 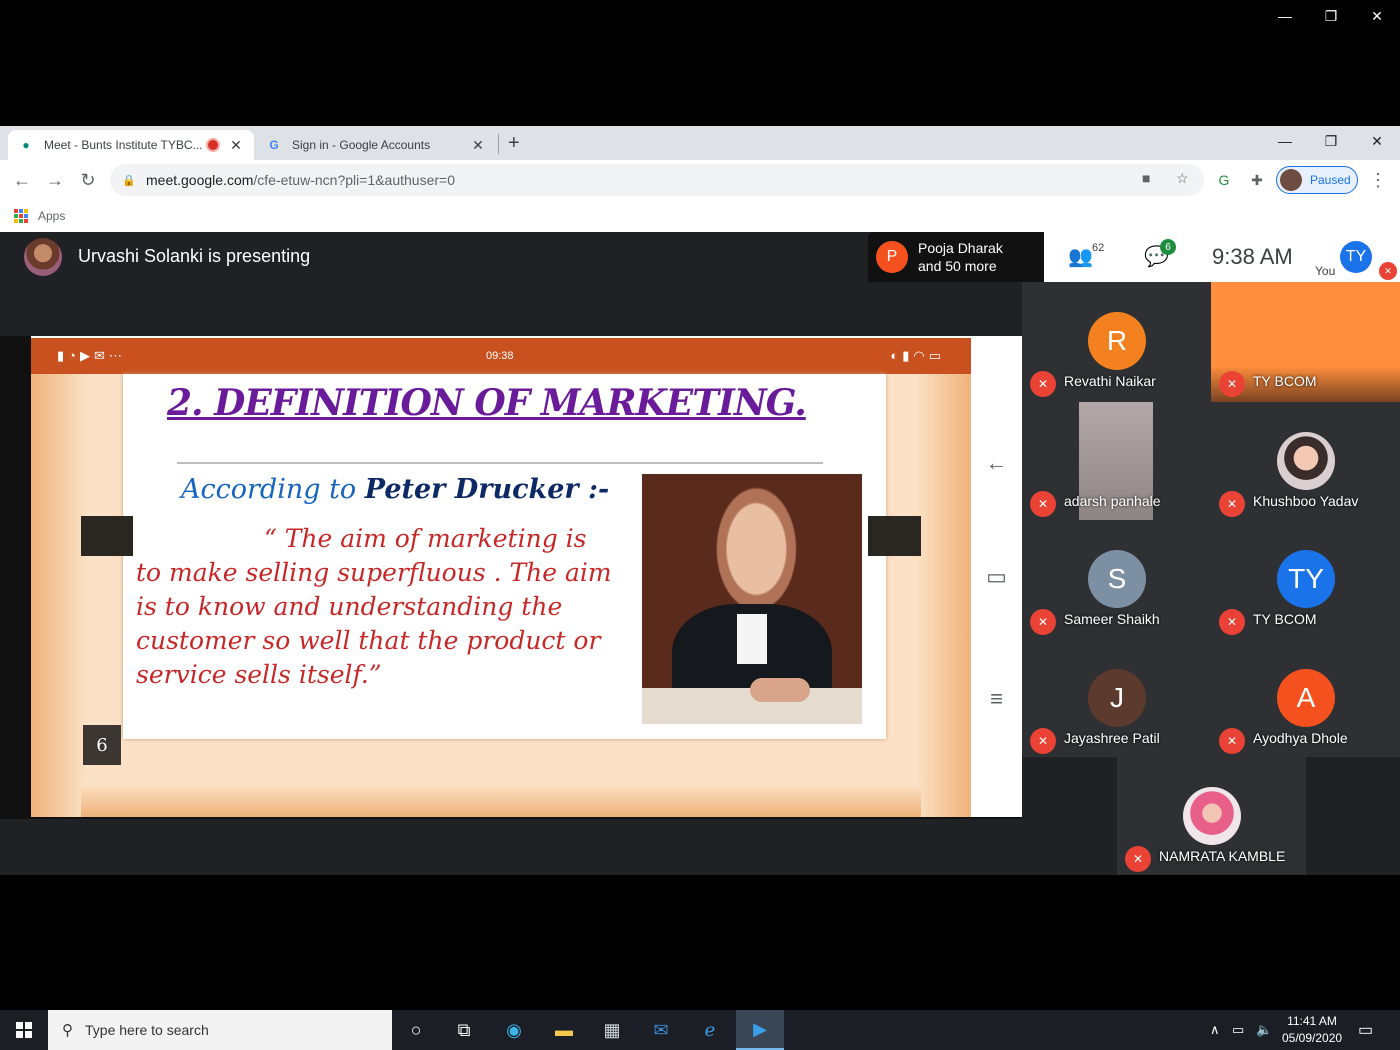 I want to click on notifications-icon: ▭, so click(x=1365, y=1030).